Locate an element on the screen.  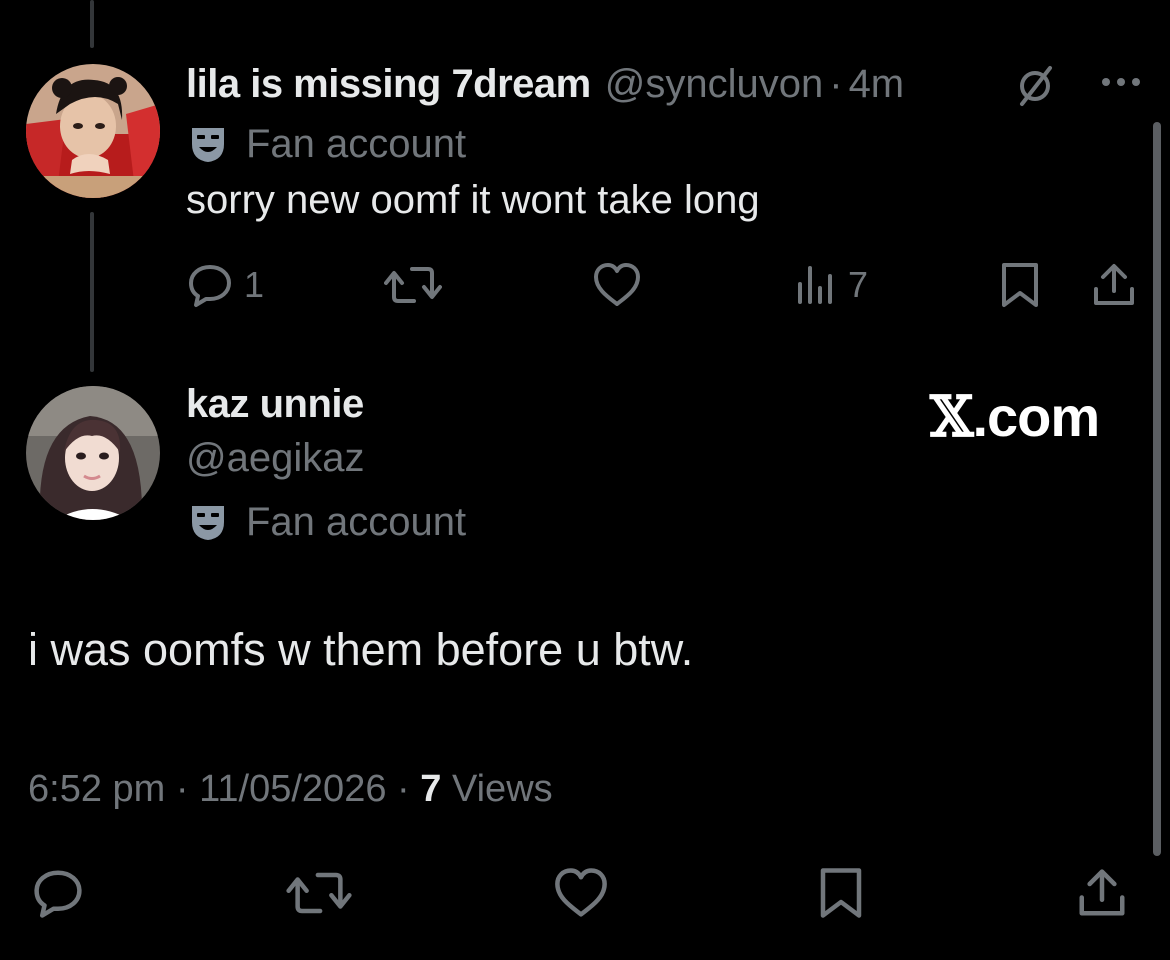
grok-slash-icon is located at coordinates (1035, 85).